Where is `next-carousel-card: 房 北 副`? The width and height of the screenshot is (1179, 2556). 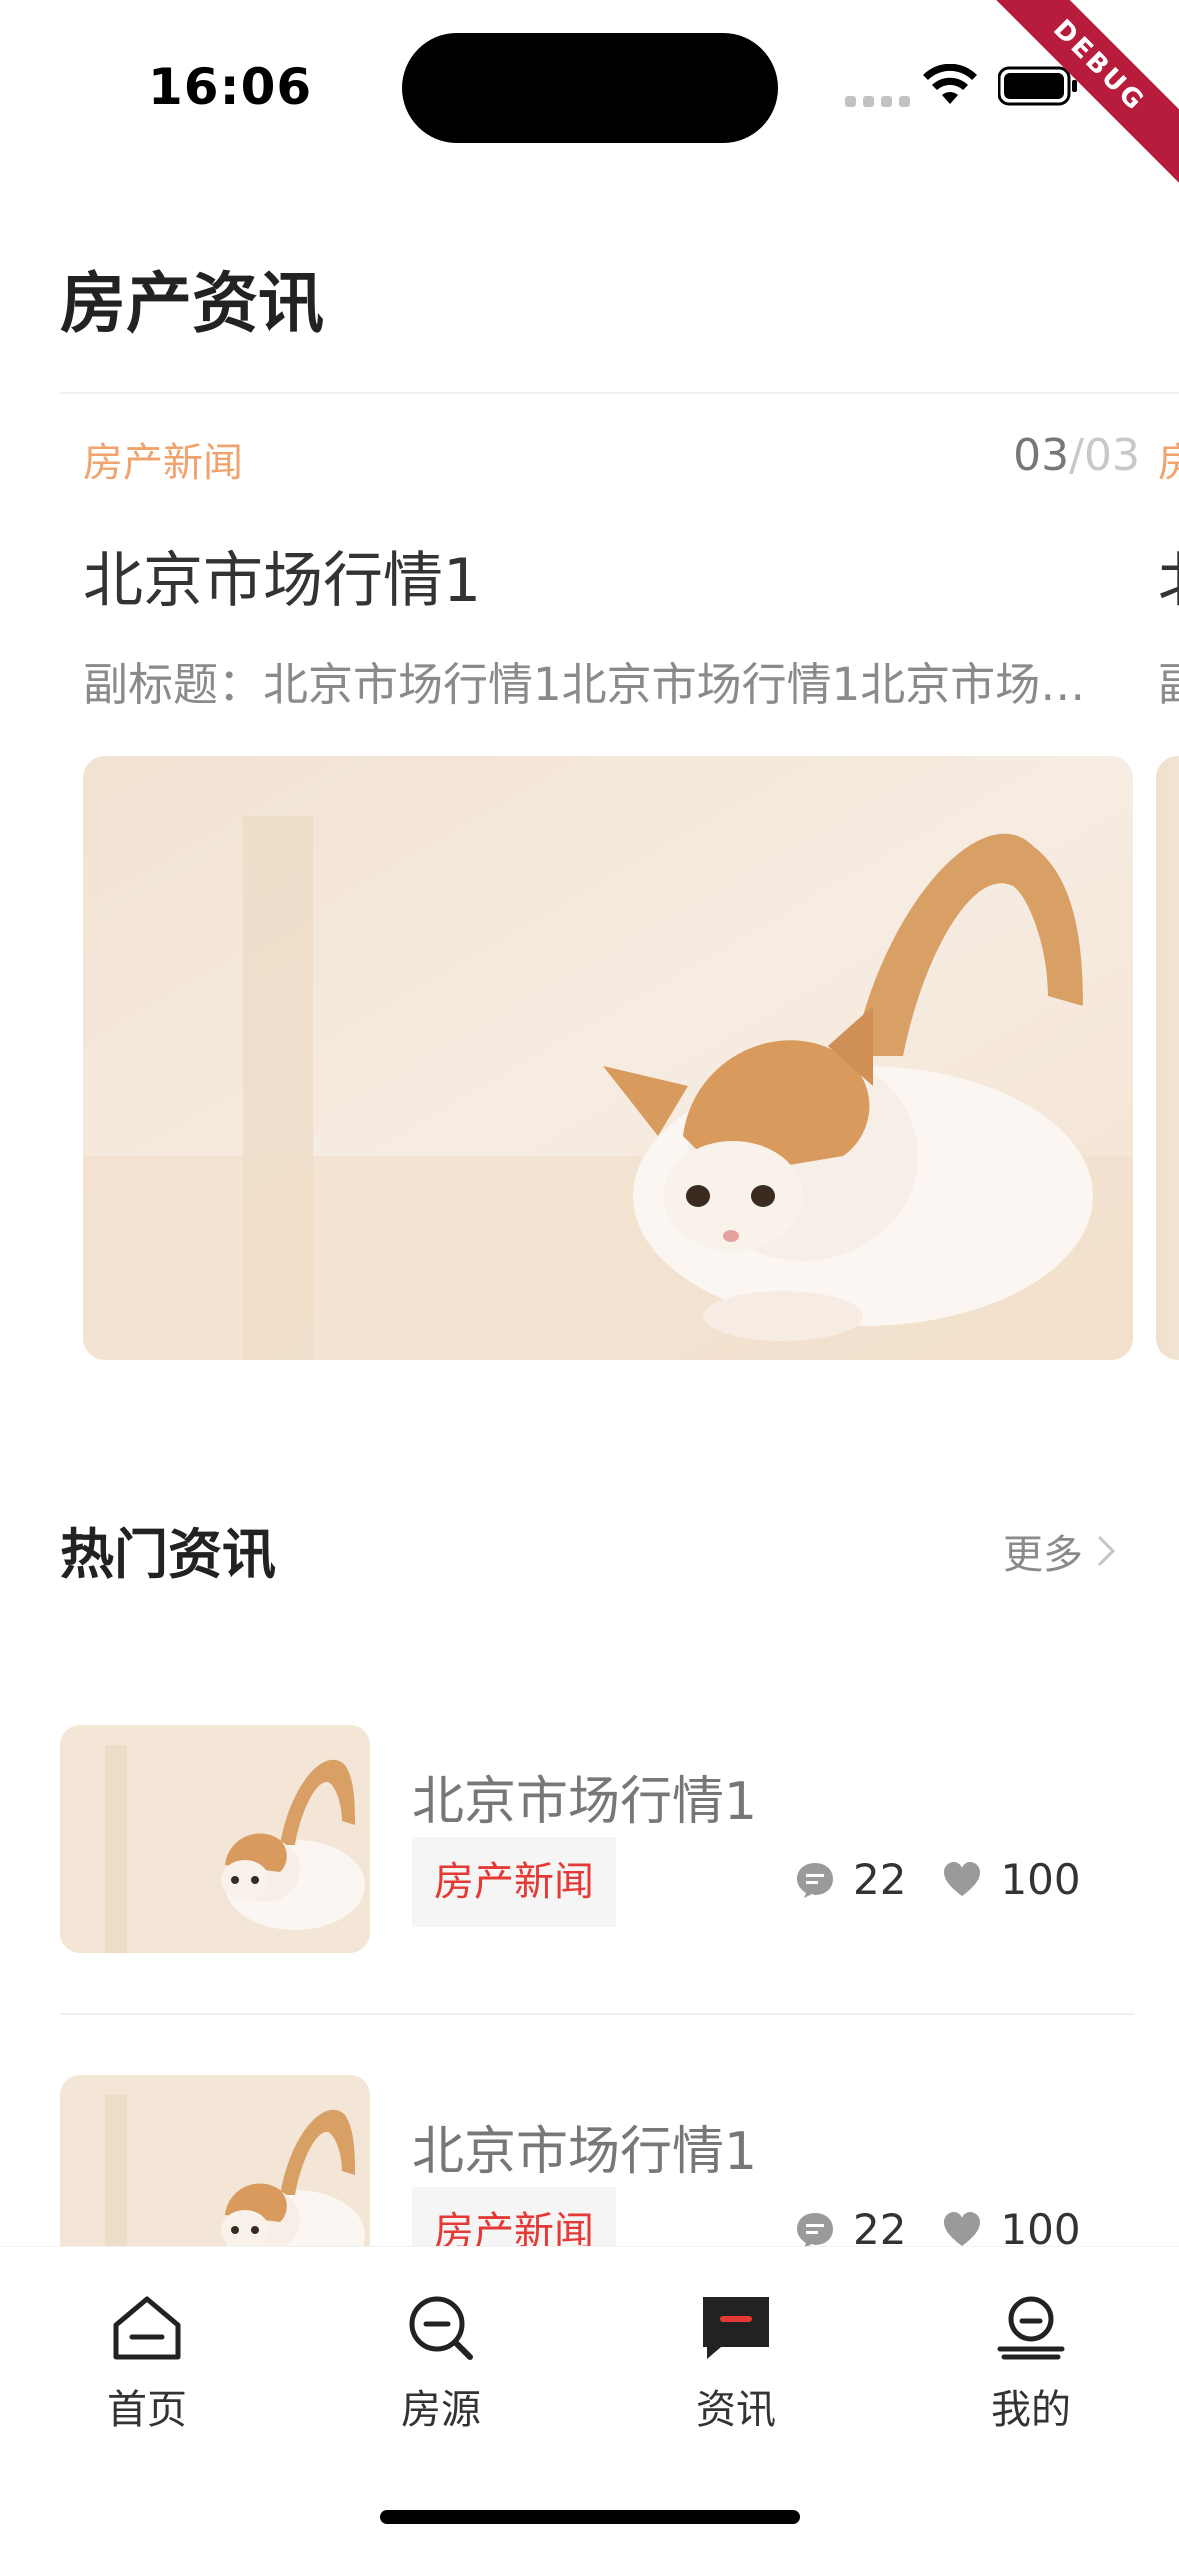 next-carousel-card: 房 北 副 is located at coordinates (1167, 900).